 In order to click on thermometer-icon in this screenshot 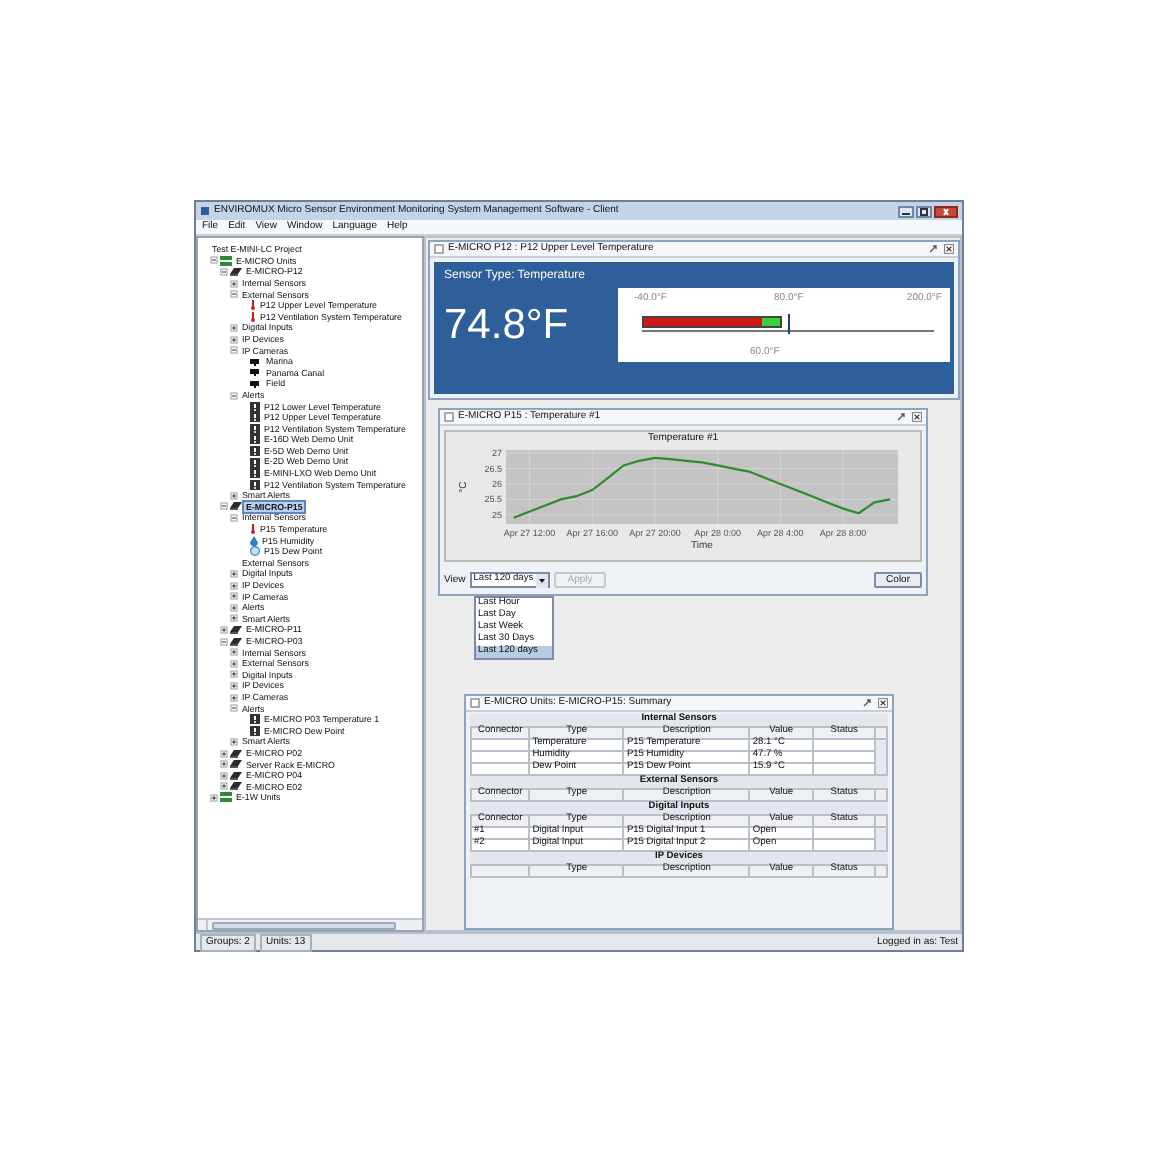, I will do `click(253, 529)`.